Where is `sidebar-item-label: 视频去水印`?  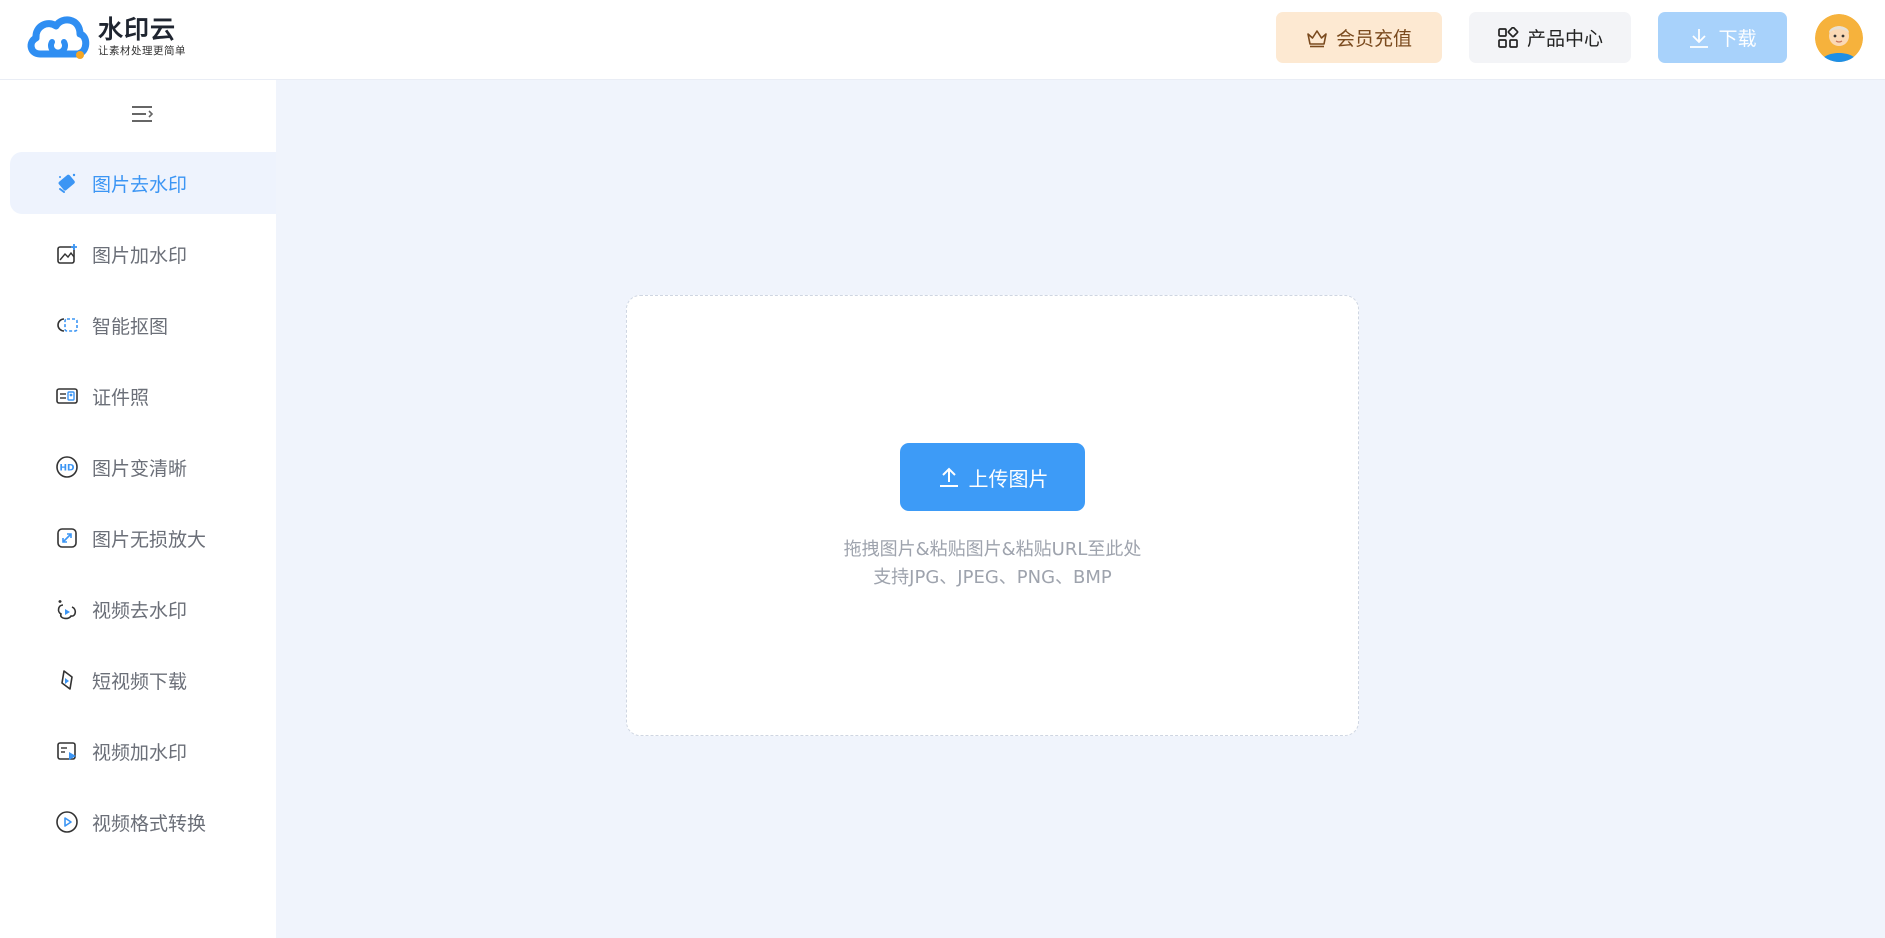
sidebar-item-label: 视频去水印 is located at coordinates (140, 610).